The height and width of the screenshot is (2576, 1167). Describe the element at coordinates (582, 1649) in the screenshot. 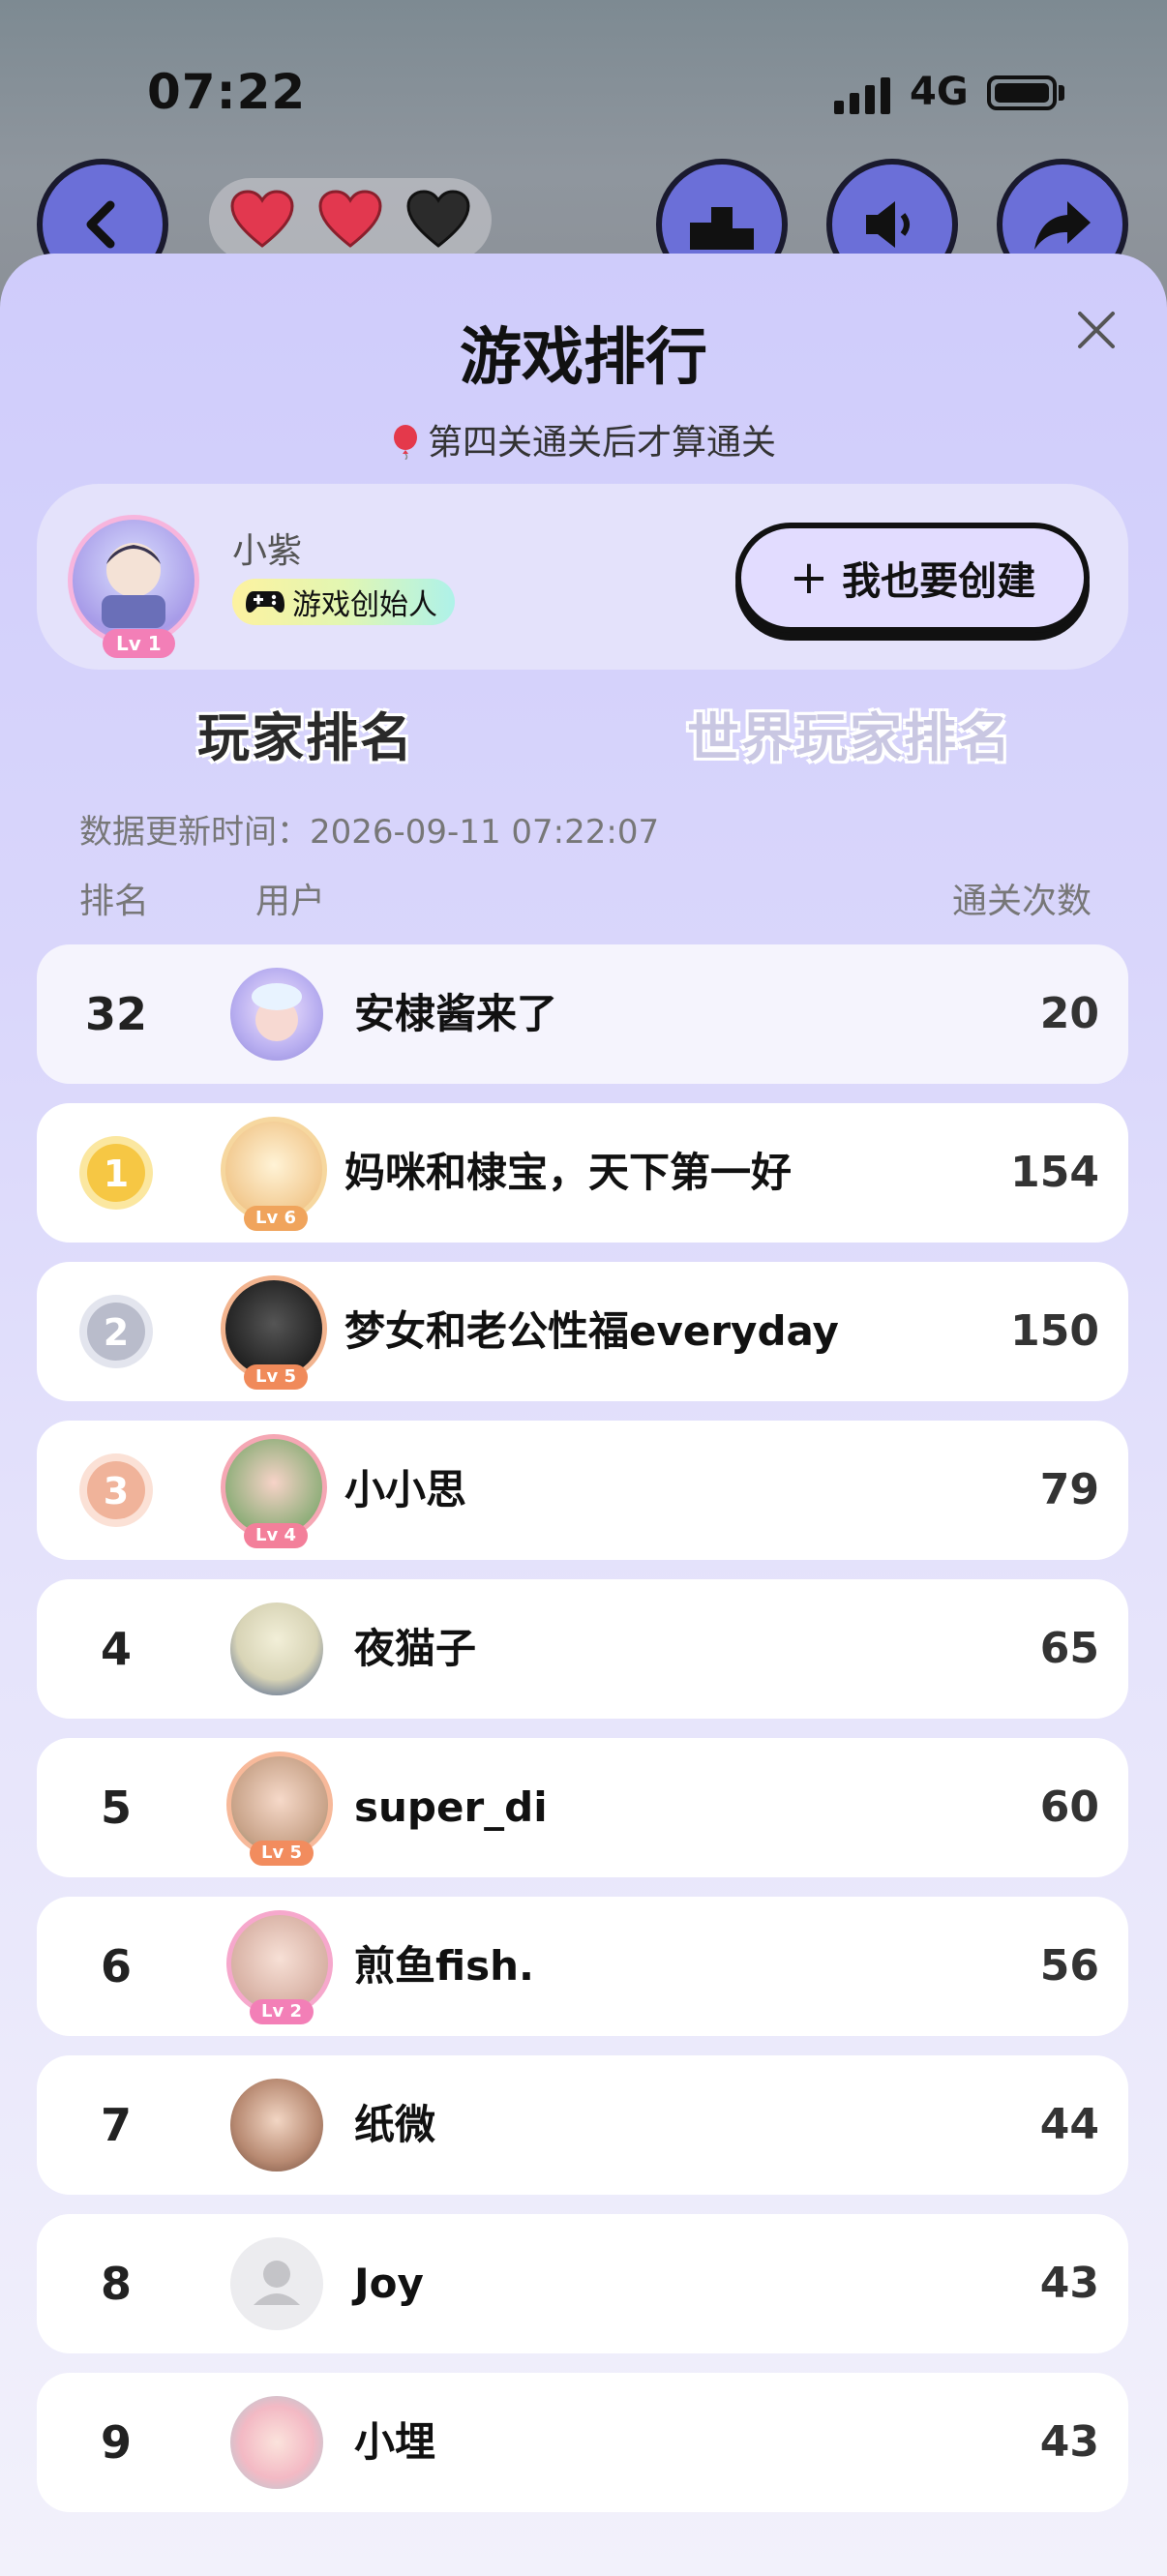

I see `table-row: 4 夜猫子 65` at that location.